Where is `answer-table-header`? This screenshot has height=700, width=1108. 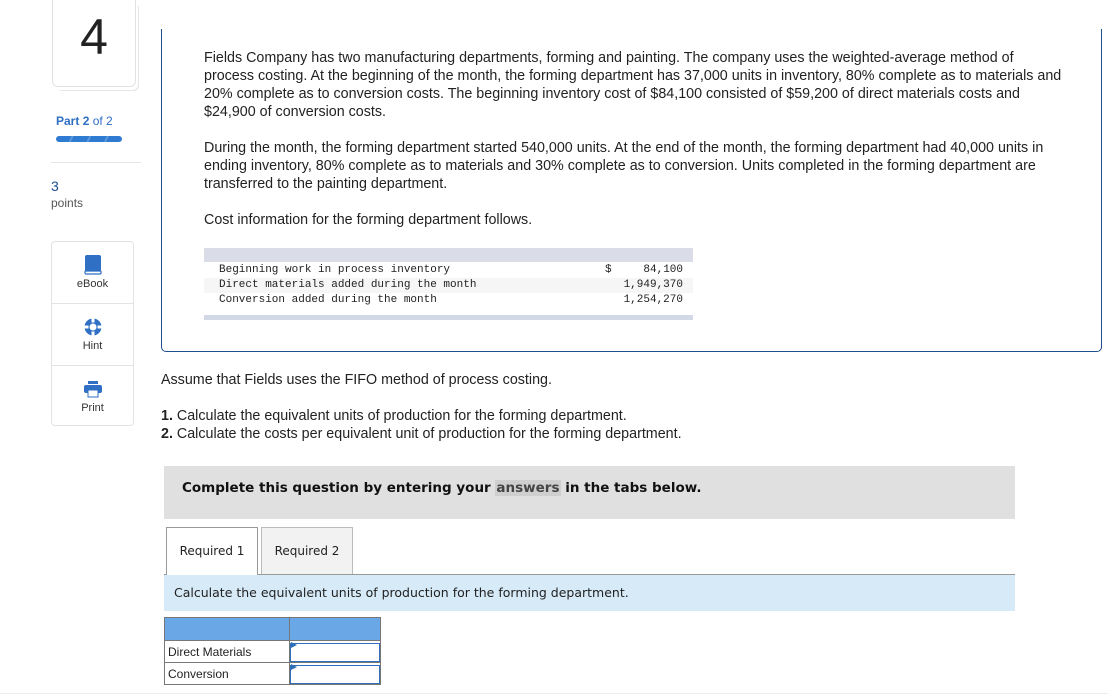
answer-table-header is located at coordinates (272, 629).